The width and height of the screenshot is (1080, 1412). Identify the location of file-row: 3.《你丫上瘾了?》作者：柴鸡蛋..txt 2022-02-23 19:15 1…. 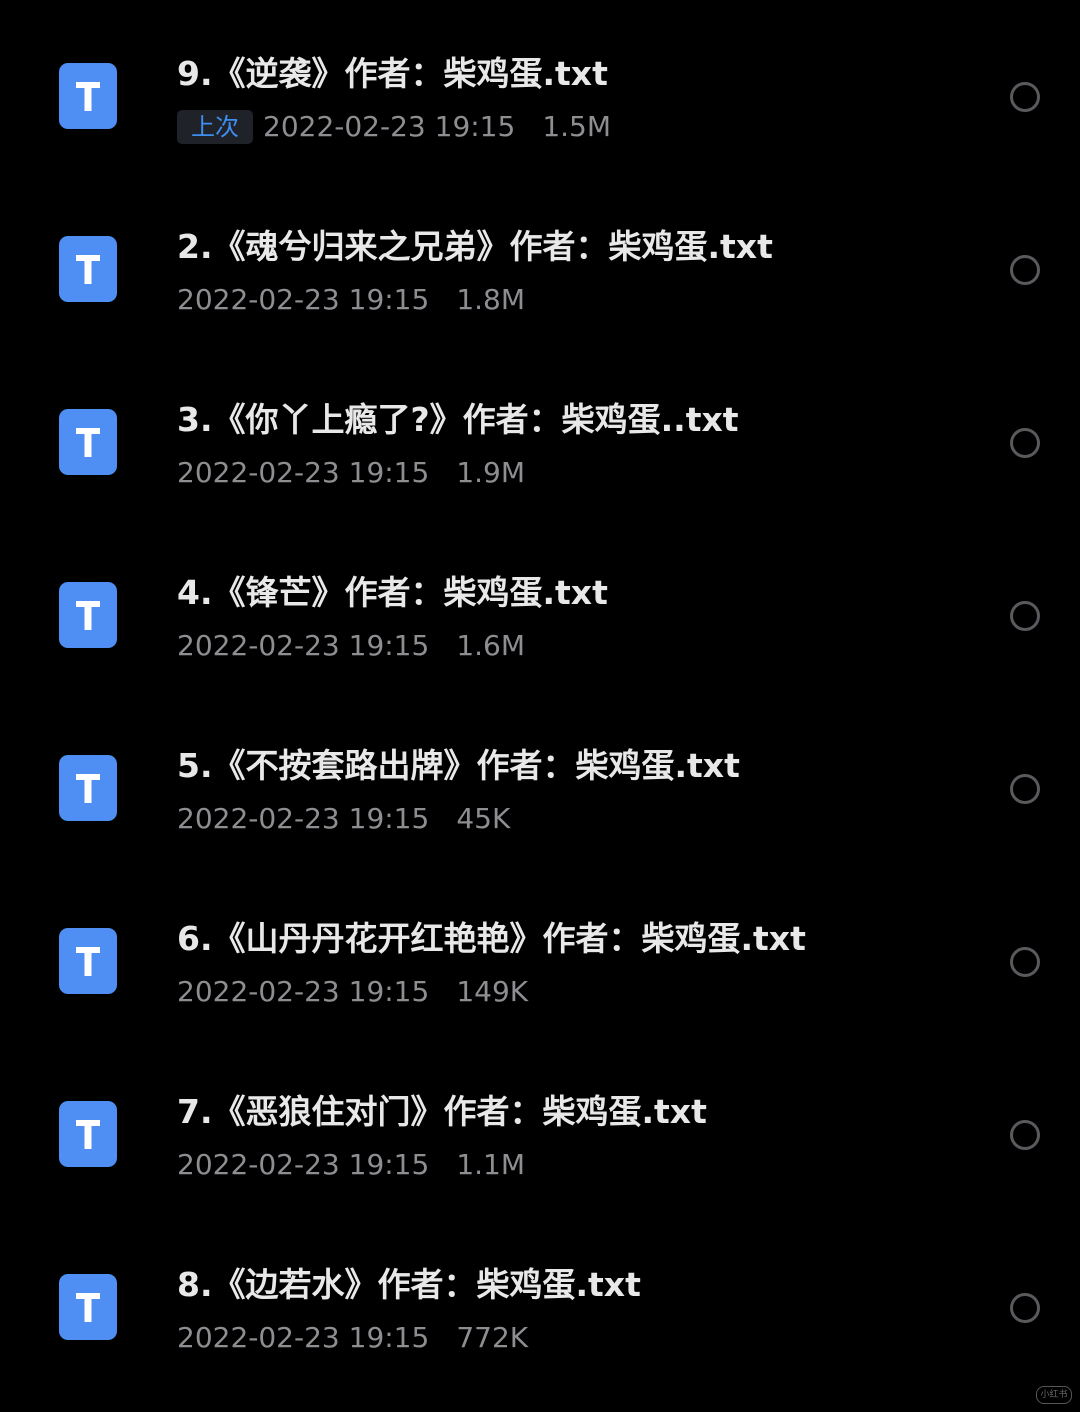
(540, 432).